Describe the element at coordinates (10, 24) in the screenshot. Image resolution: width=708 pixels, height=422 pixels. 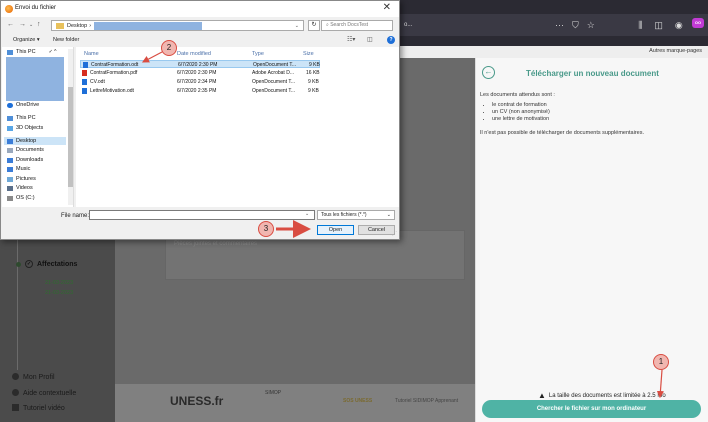
I see `back-arrow-icon: ←` at that location.